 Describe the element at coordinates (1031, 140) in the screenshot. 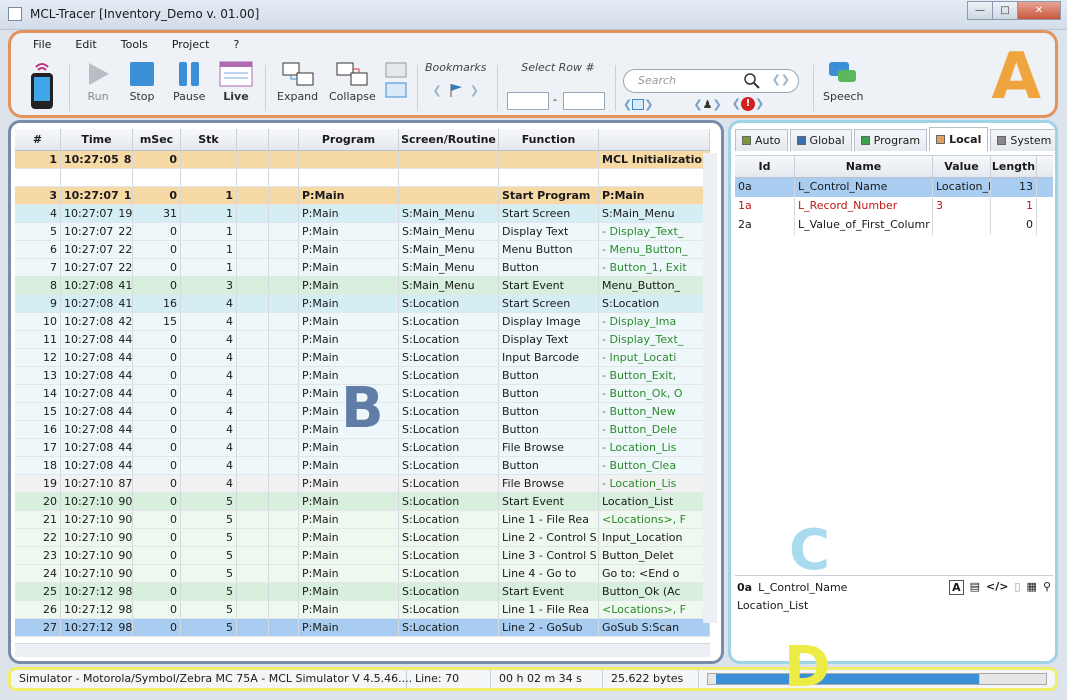

I see `tab-label: System` at that location.